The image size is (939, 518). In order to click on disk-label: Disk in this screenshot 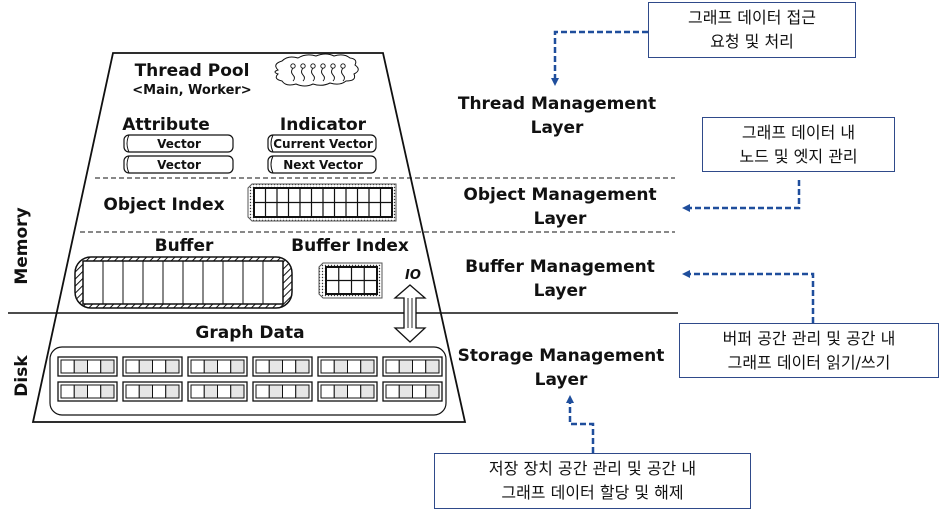, I will do `click(22, 376)`.